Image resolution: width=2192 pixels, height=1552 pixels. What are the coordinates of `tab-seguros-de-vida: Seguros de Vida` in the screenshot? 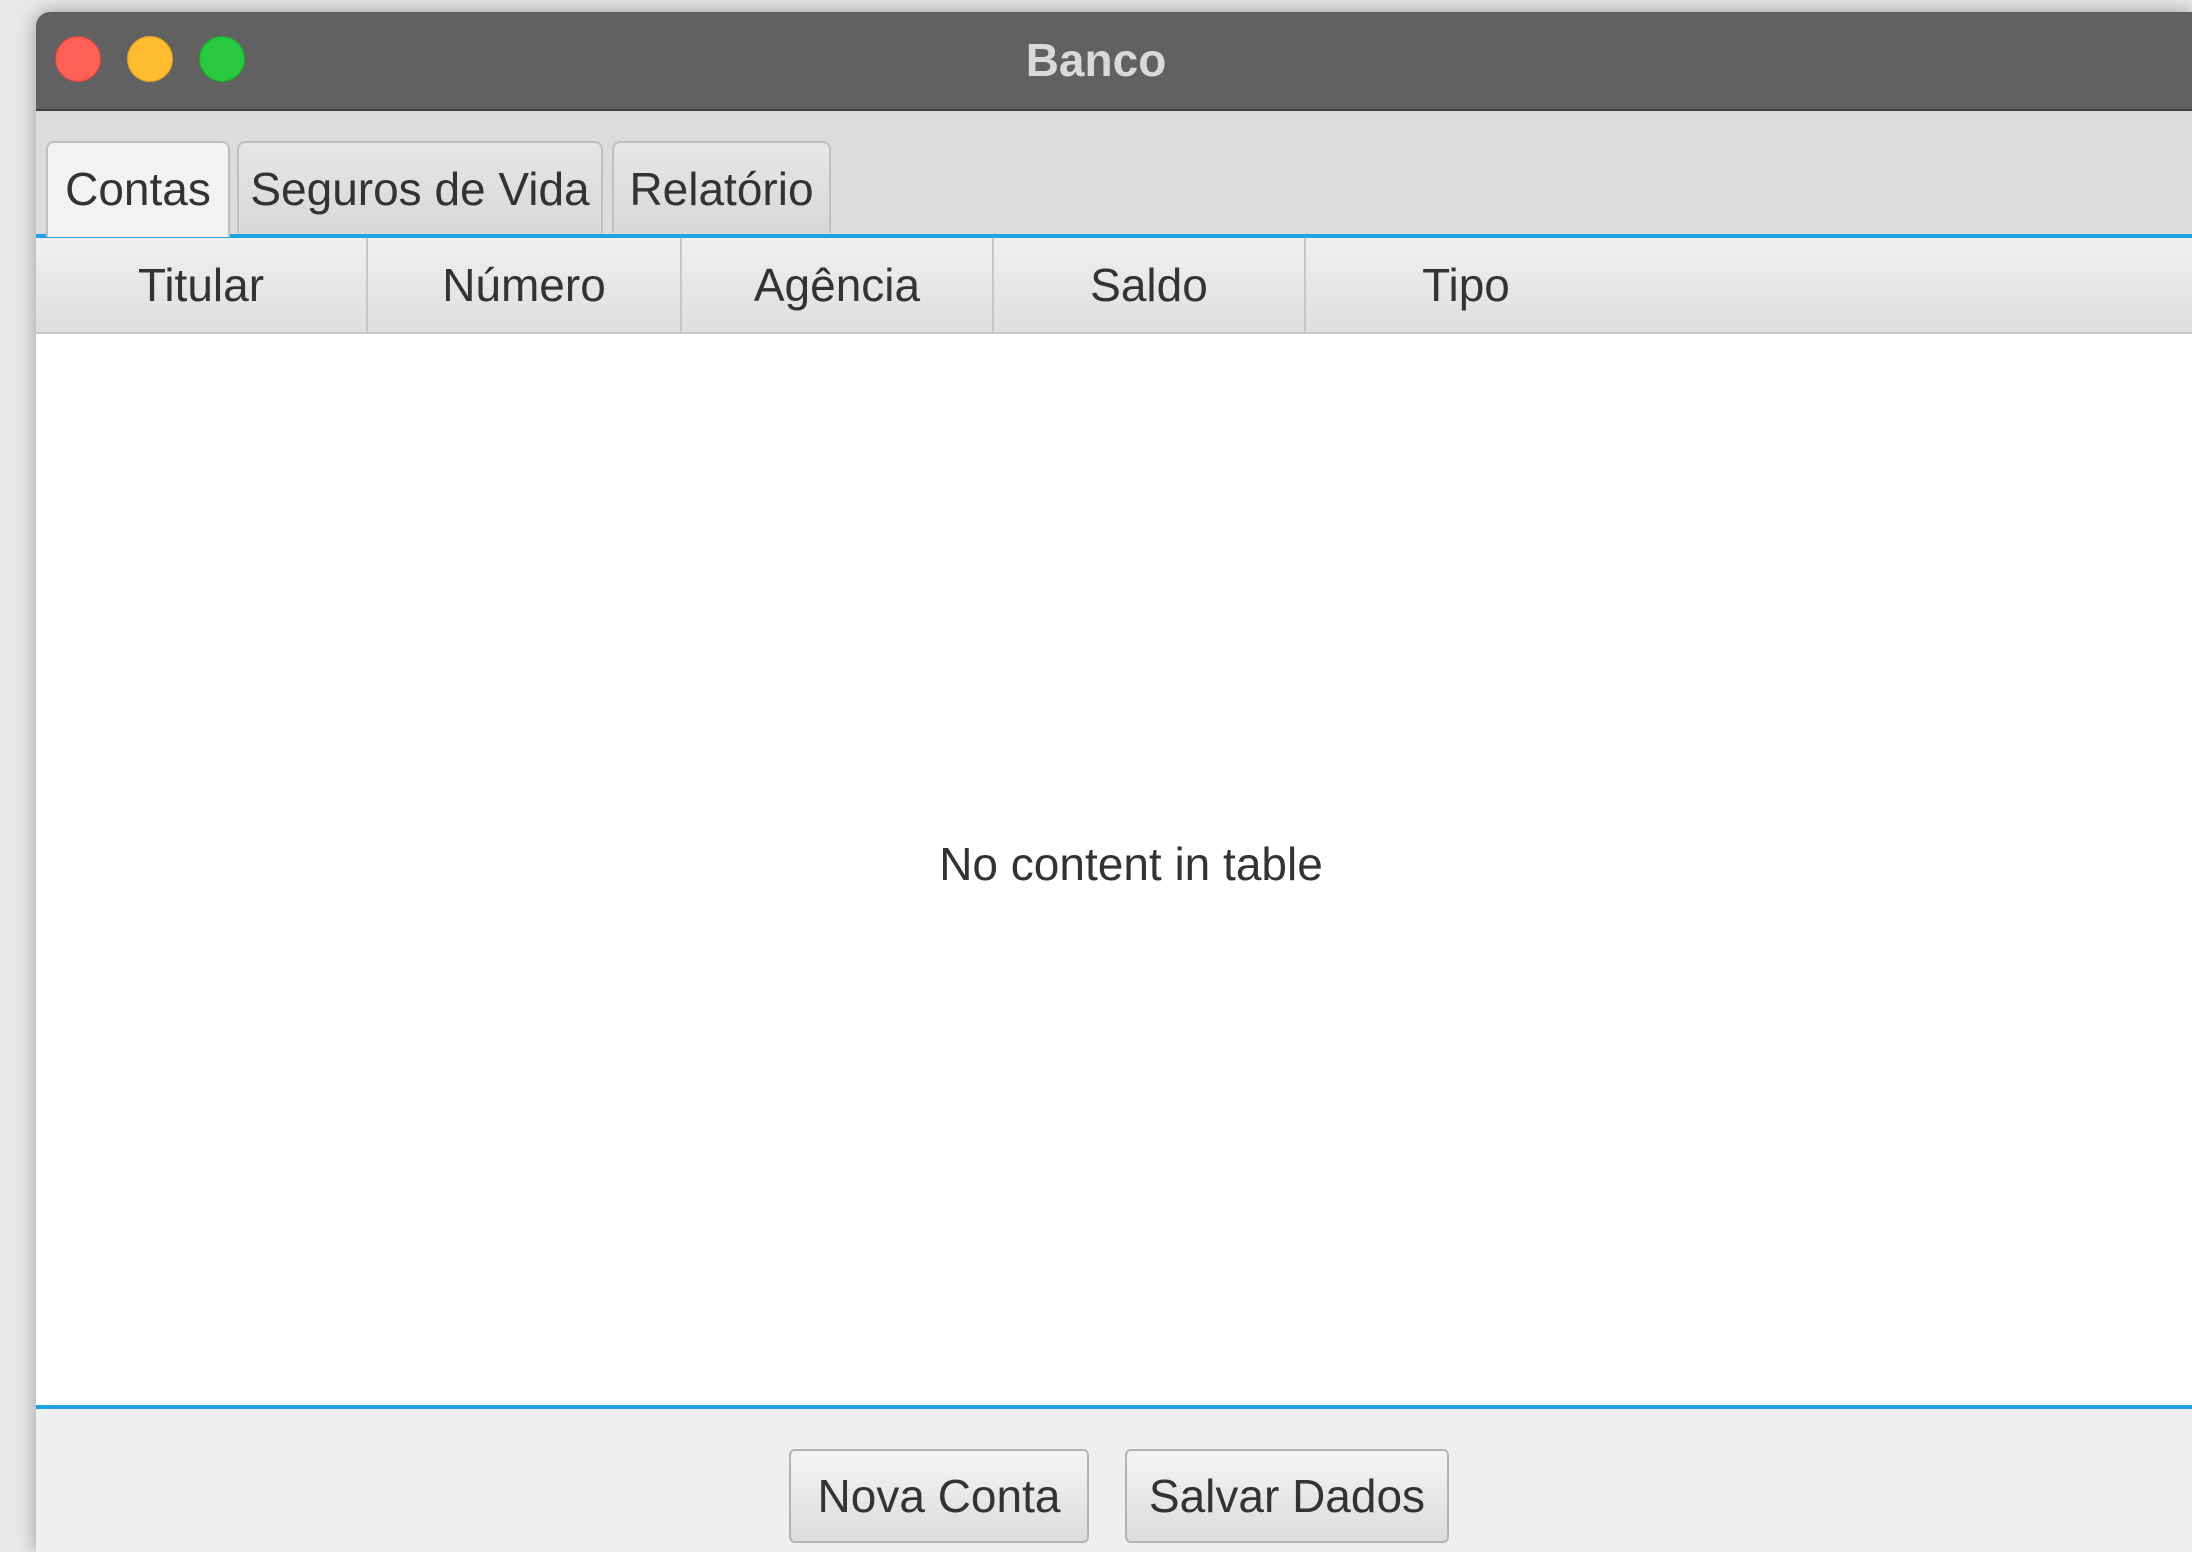 It's located at (420, 187).